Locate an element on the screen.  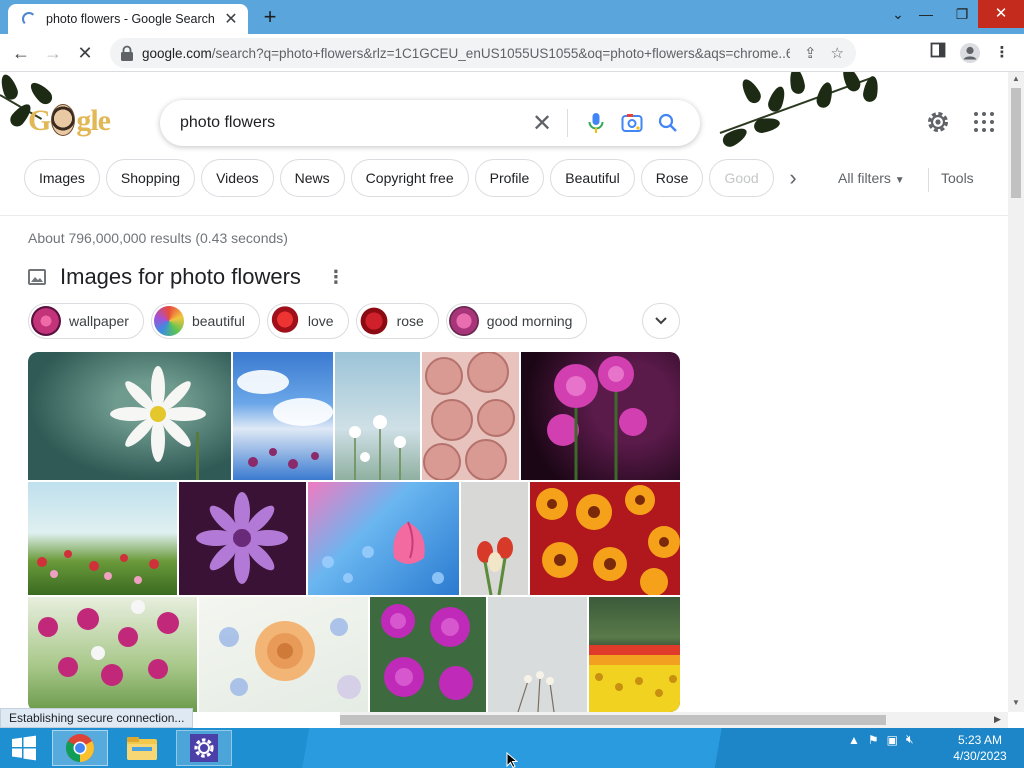
forward-button: → is located at coordinates (53, 53).